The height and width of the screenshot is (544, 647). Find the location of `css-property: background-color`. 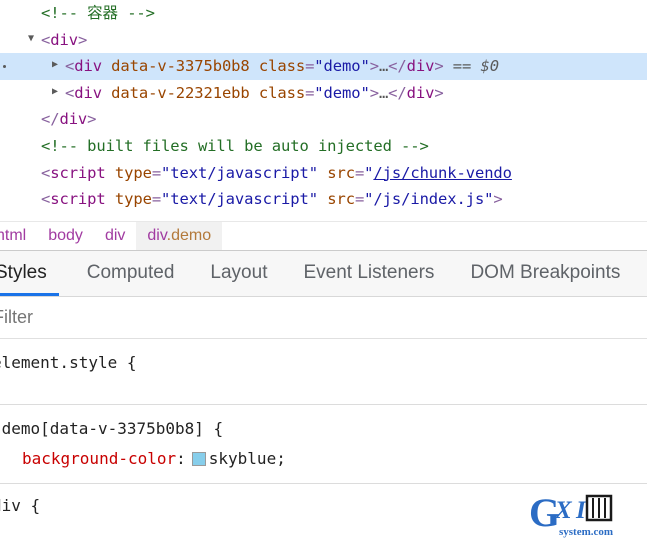

css-property: background-color is located at coordinates (99, 458).